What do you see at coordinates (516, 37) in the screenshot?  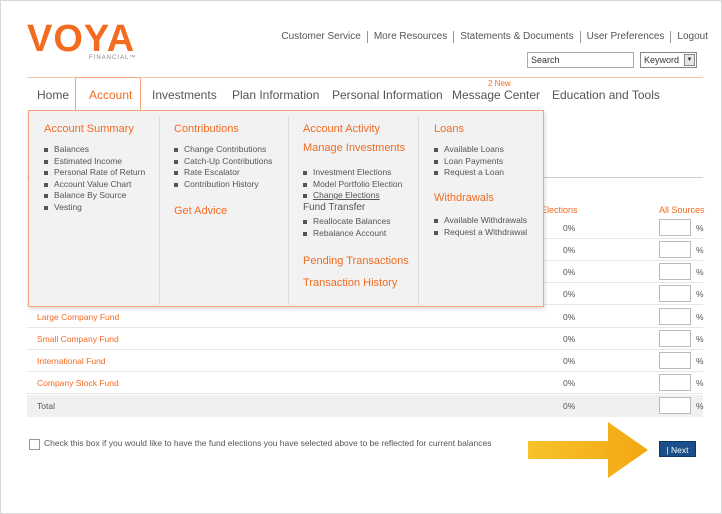 I see `link-statements-documents: Statements & Documents` at bounding box center [516, 37].